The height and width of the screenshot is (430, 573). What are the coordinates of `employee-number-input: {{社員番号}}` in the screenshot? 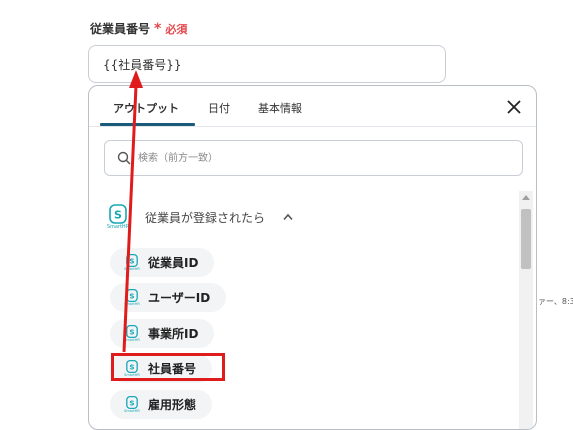 It's located at (267, 64).